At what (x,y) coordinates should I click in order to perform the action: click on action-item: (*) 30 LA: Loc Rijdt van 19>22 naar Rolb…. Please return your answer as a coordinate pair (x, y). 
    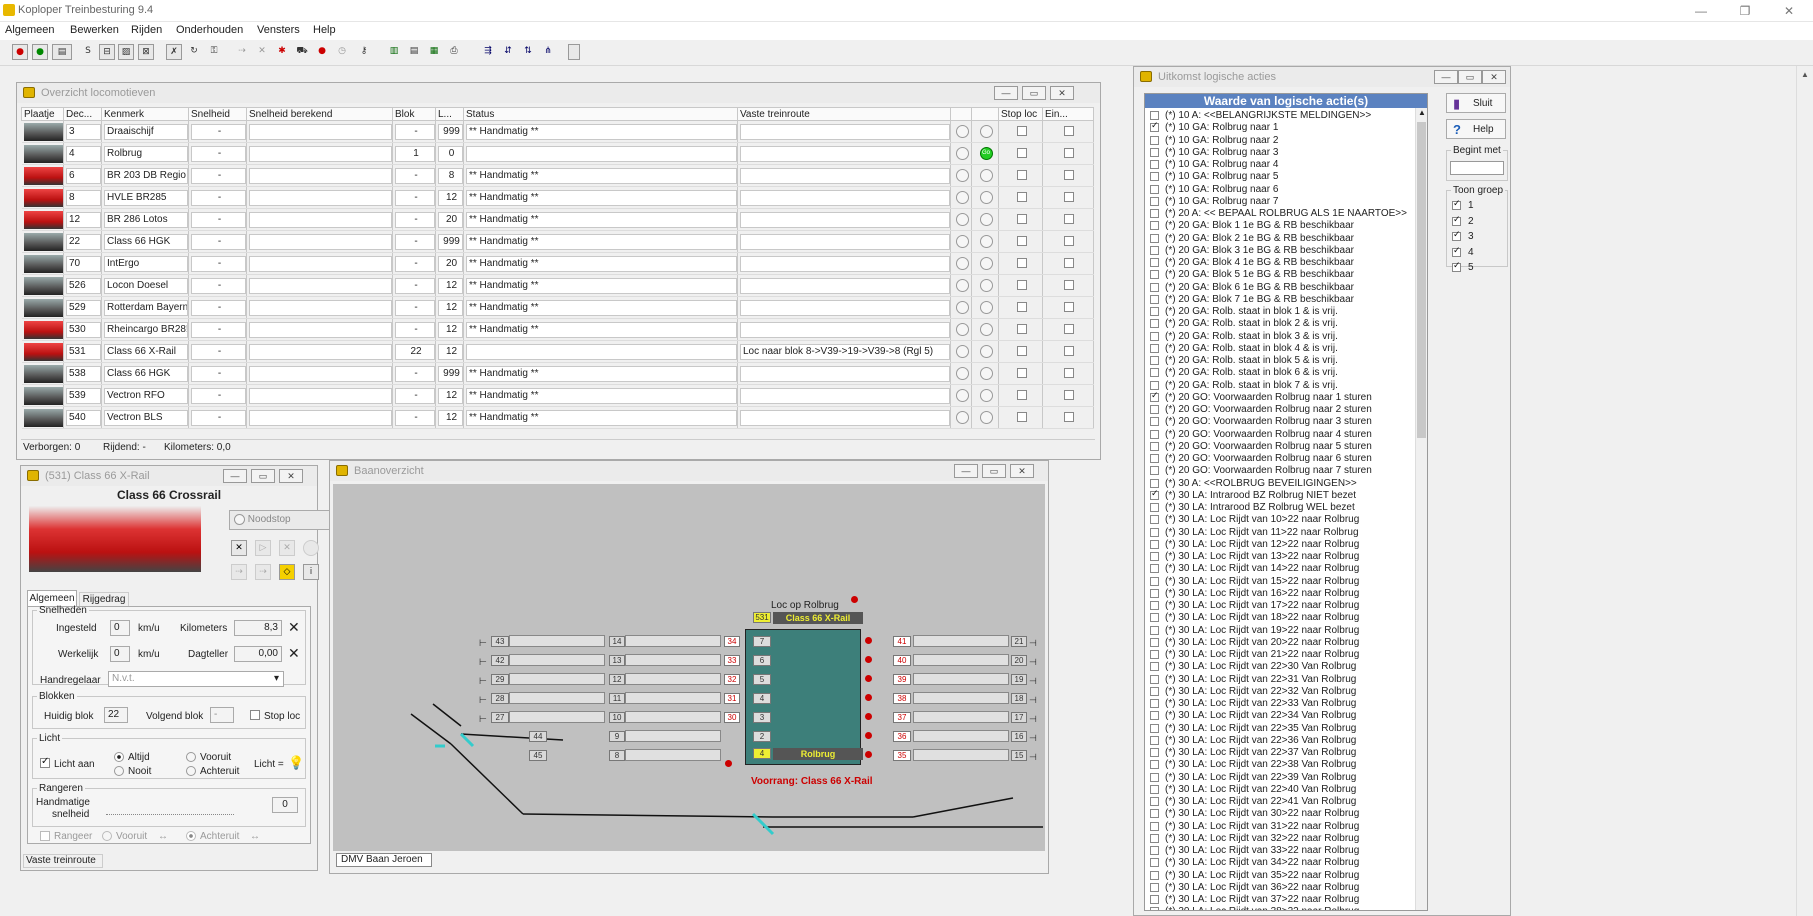
    Looking at the image, I should click on (1262, 630).